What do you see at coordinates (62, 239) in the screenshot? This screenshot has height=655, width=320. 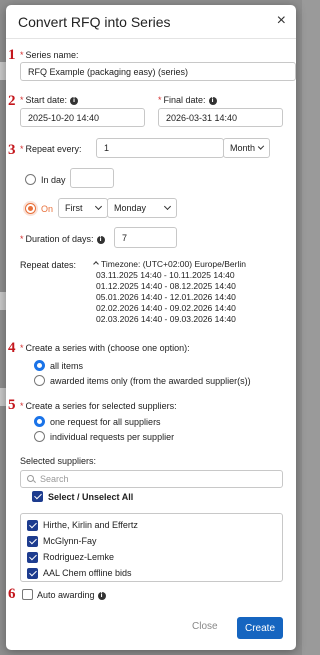 I see `duration-label: * Duration of days: i` at bounding box center [62, 239].